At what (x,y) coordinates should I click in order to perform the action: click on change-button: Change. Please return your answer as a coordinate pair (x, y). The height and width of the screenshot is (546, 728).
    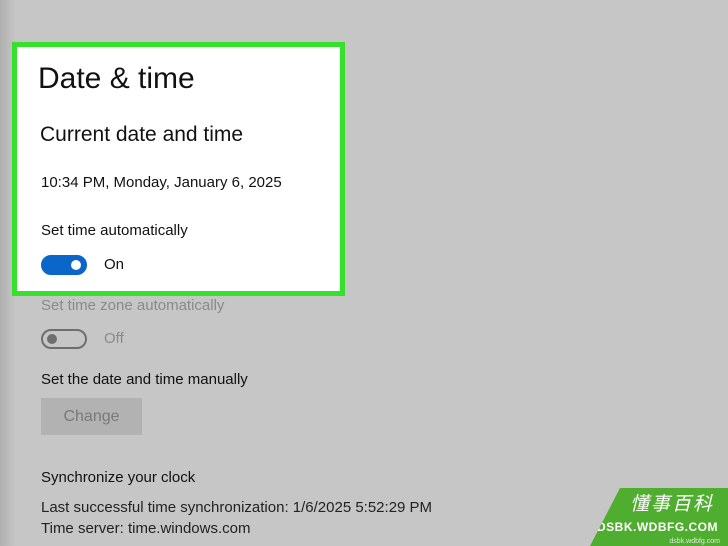
    Looking at the image, I should click on (91, 416).